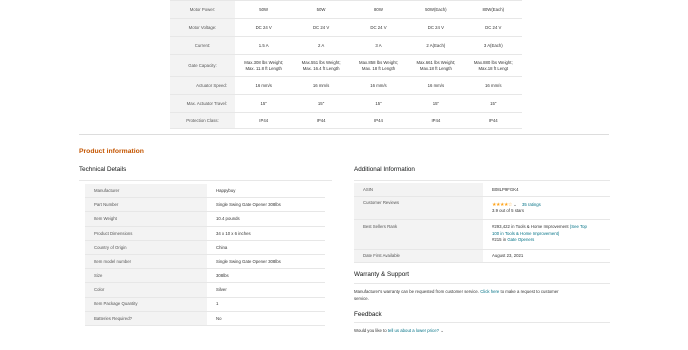 This screenshot has width=688, height=350. I want to click on cell-line: Max. 16.4 ft Length, so click(321, 68).